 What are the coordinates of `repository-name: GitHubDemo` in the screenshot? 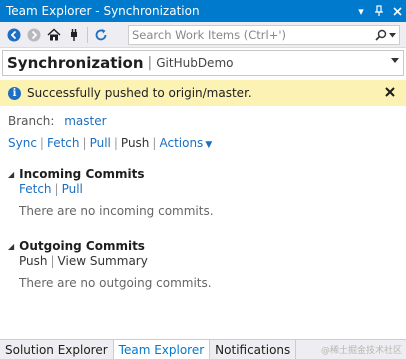 It's located at (195, 63).